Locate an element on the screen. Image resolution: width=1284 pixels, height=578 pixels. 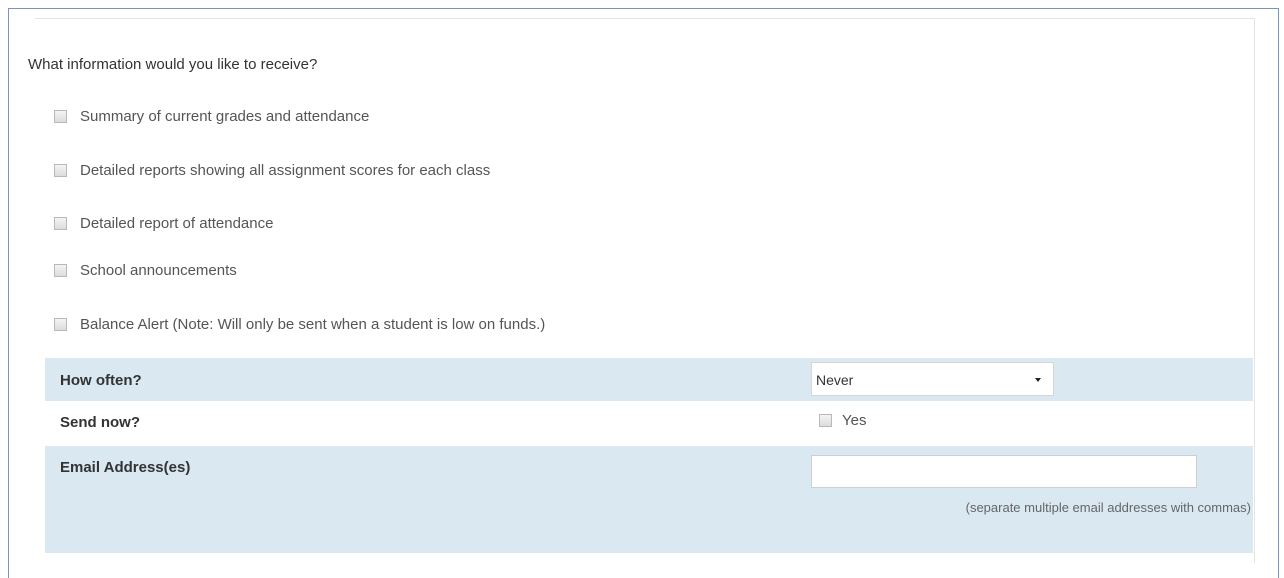
send-now-row: Send now? Yes is located at coordinates (649, 423).